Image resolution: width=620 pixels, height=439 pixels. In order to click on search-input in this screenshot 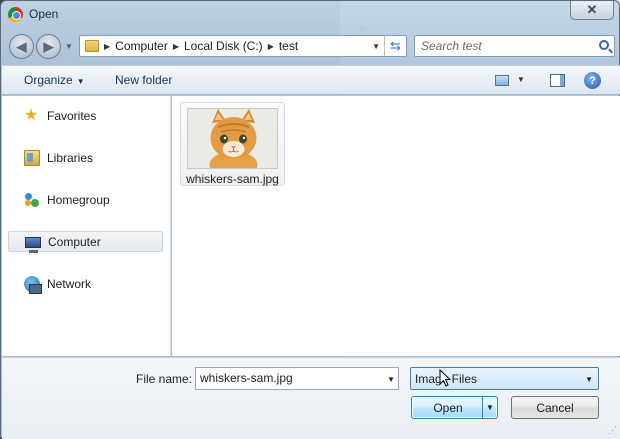, I will do `click(506, 46)`.